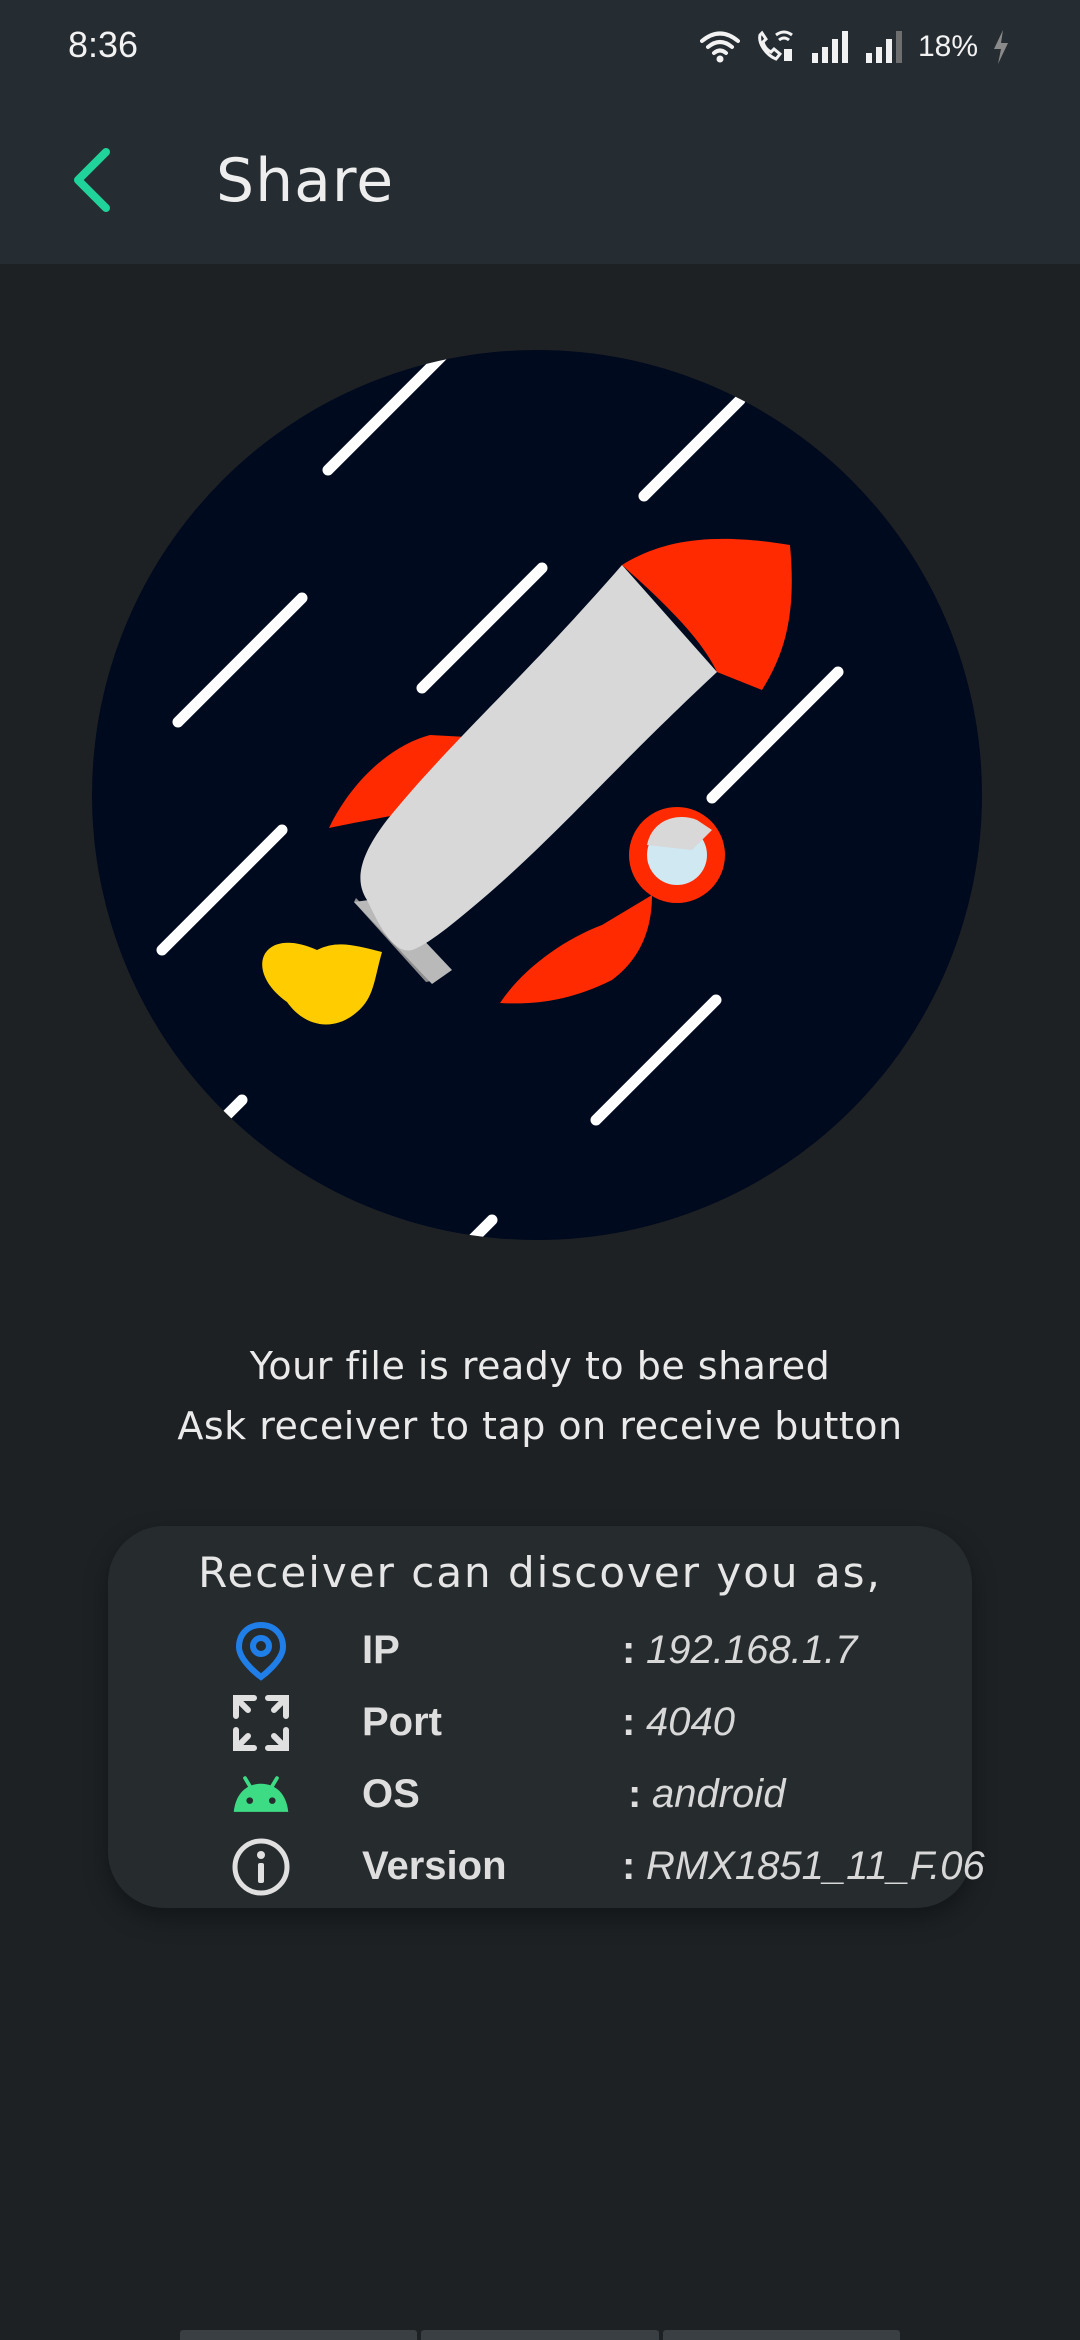 The image size is (1080, 2340). Describe the element at coordinates (261, 1795) in the screenshot. I see `android-icon` at that location.